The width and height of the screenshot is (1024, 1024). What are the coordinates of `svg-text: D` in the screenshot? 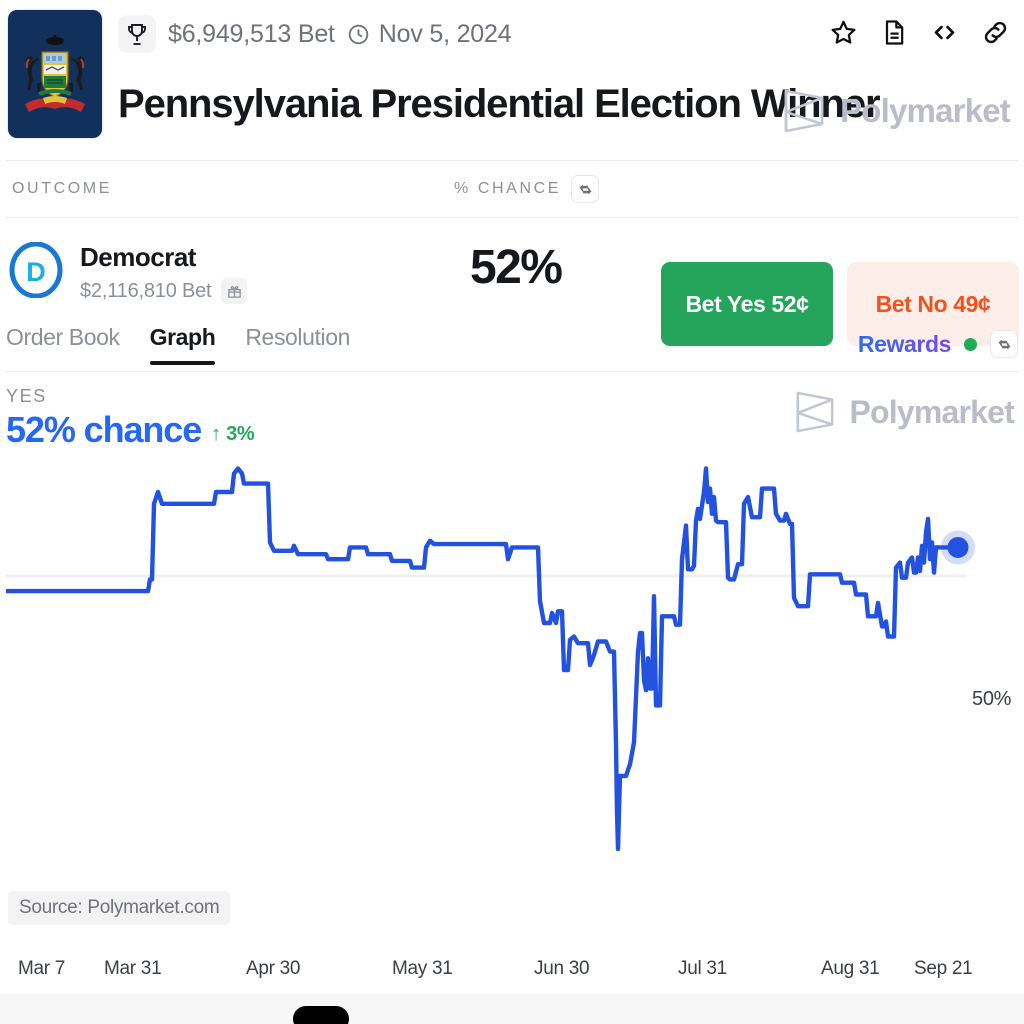 It's located at (36, 272).